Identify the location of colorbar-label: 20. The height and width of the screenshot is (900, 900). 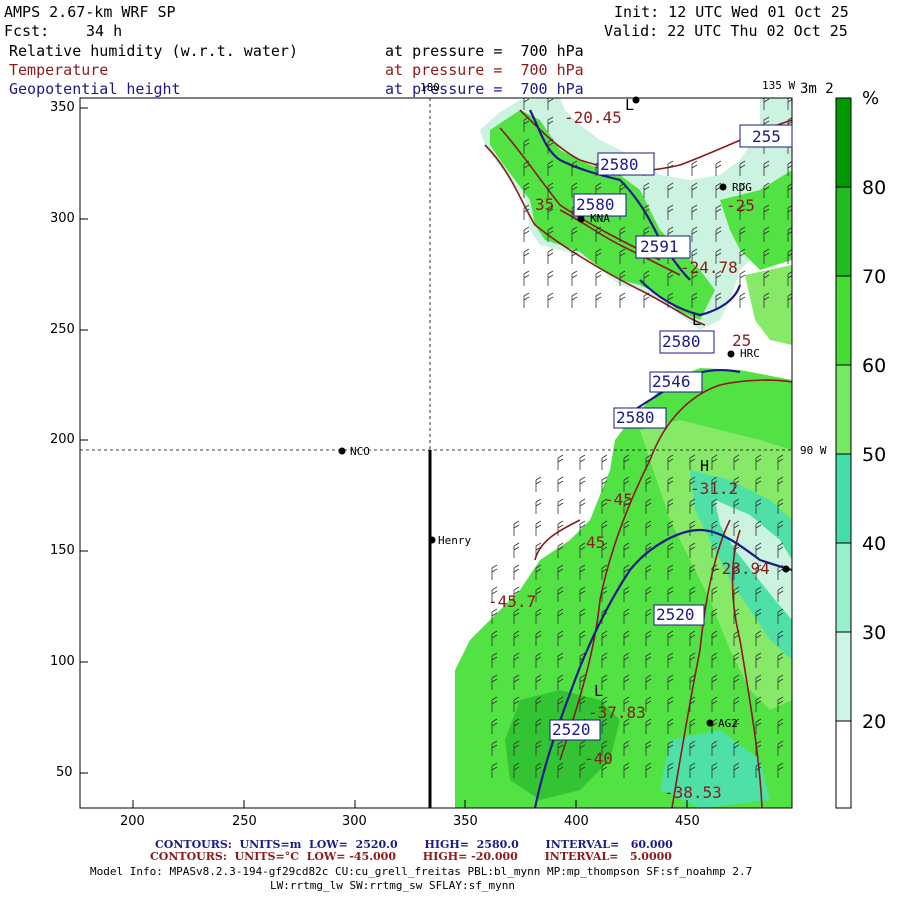
(874, 722).